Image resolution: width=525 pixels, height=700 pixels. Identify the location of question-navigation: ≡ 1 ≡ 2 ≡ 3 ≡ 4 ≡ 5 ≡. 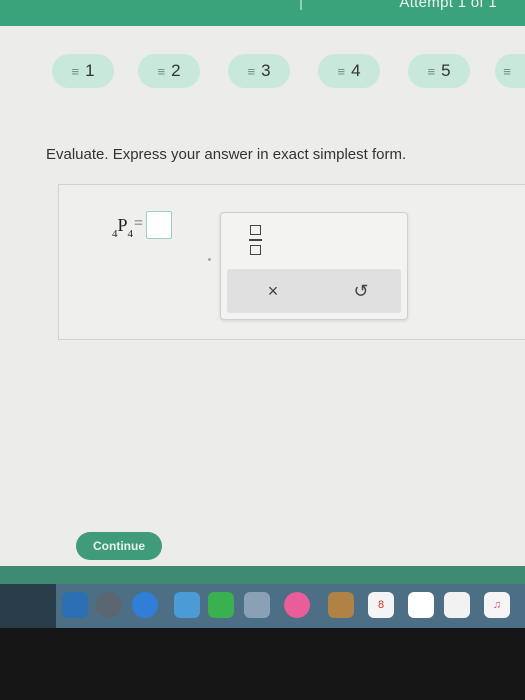
(262, 73).